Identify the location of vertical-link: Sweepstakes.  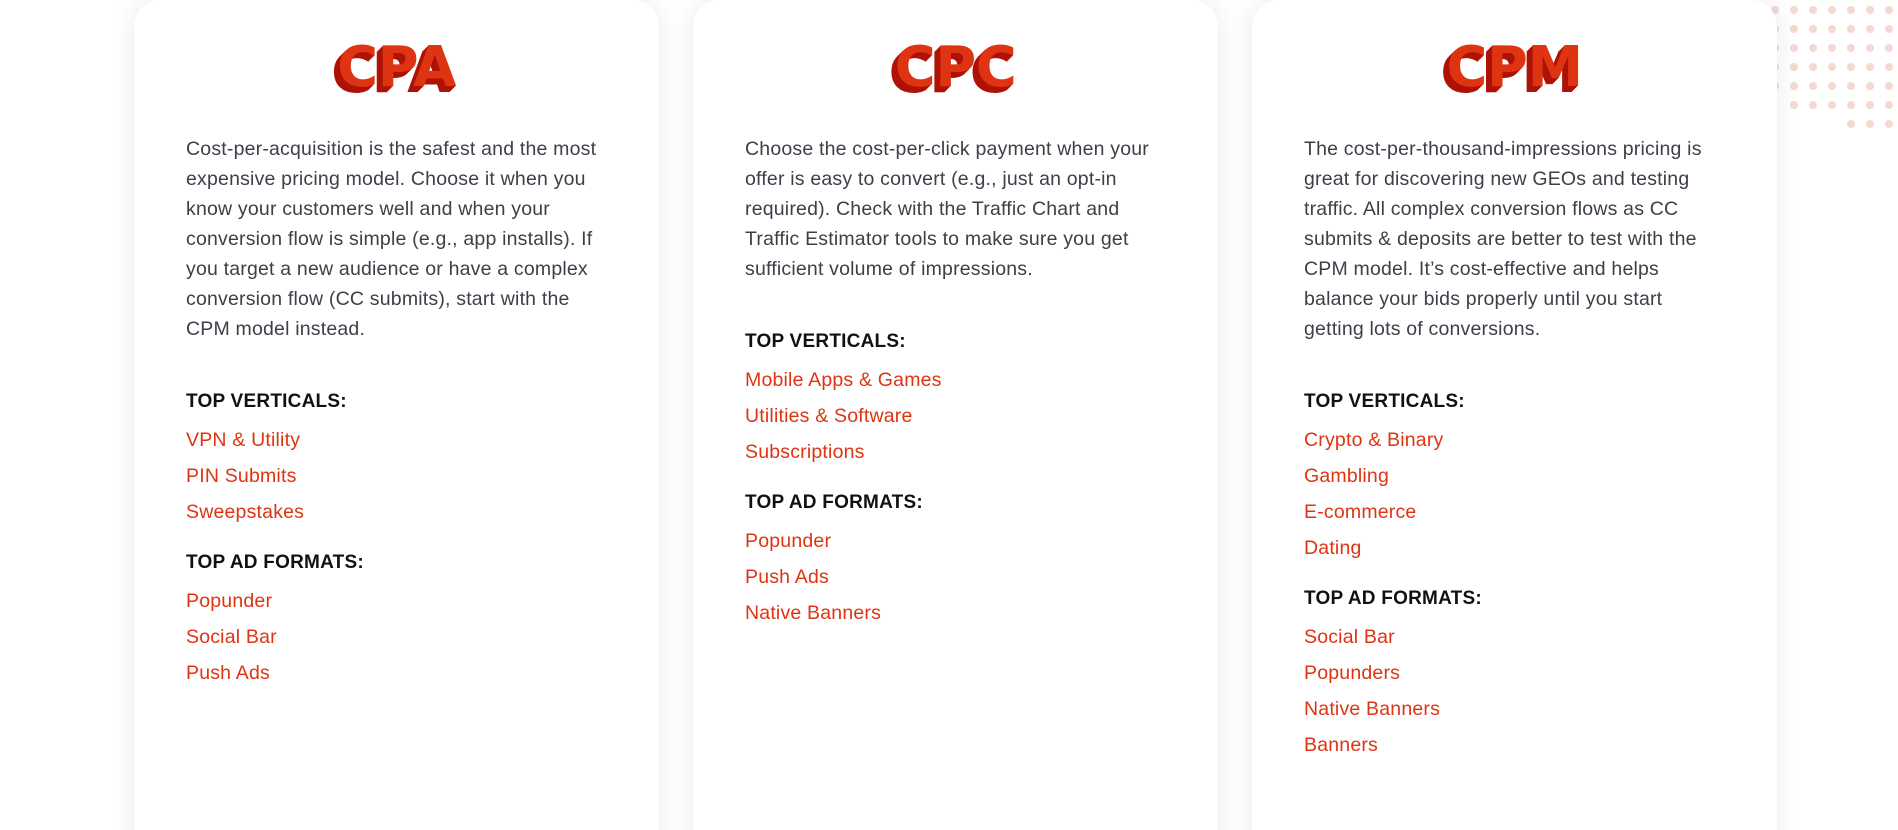
(245, 512).